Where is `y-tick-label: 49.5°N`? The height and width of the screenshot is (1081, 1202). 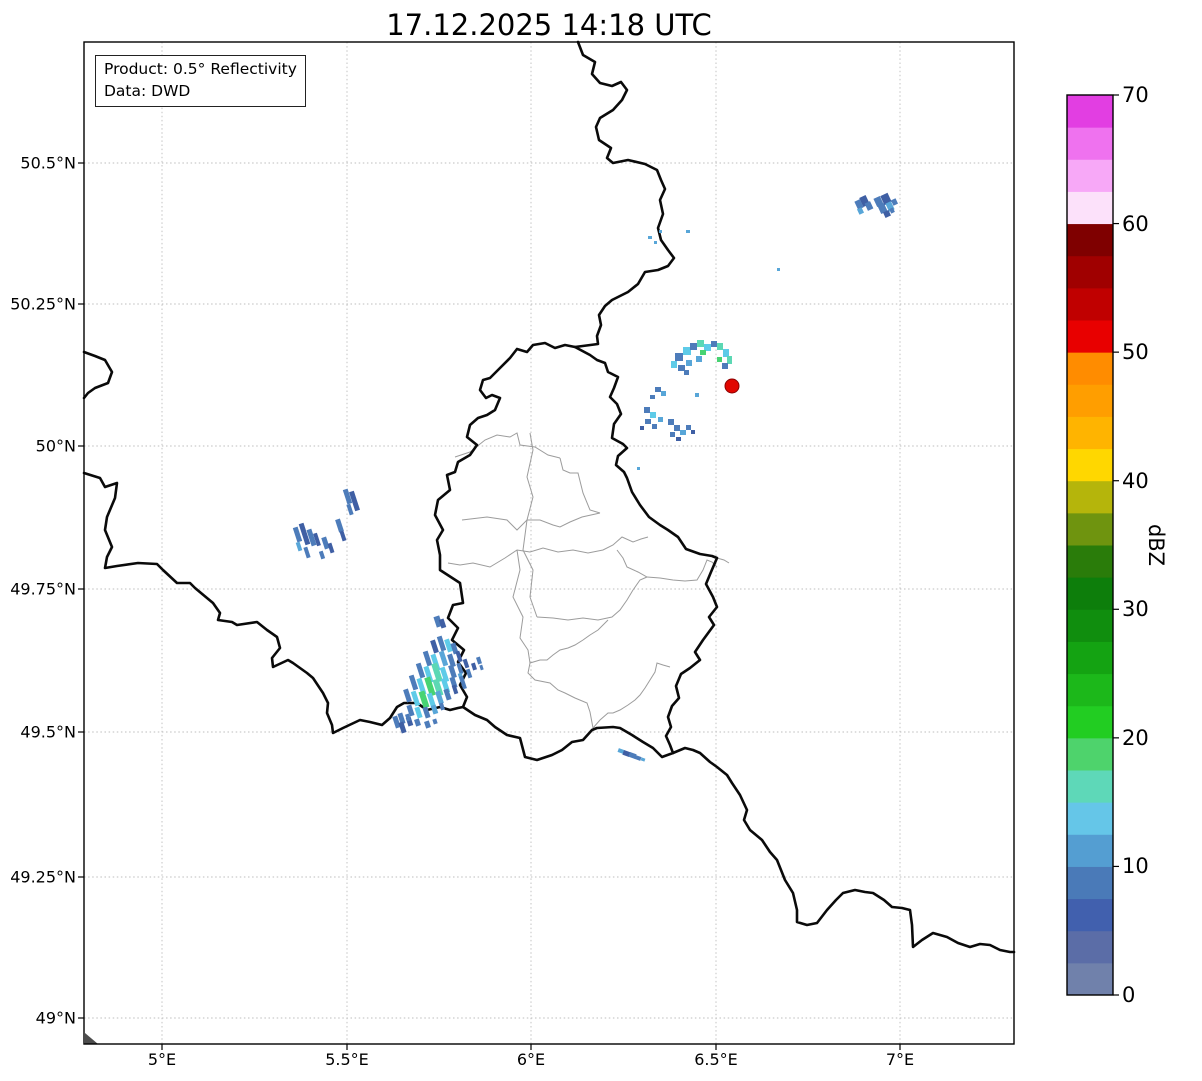
y-tick-label: 49.5°N is located at coordinates (48, 732).